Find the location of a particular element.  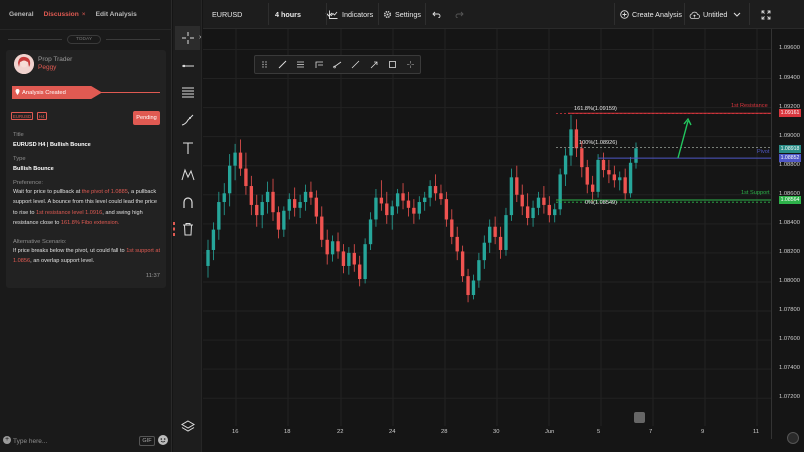

price-tag: 1.09161 is located at coordinates (790, 113).